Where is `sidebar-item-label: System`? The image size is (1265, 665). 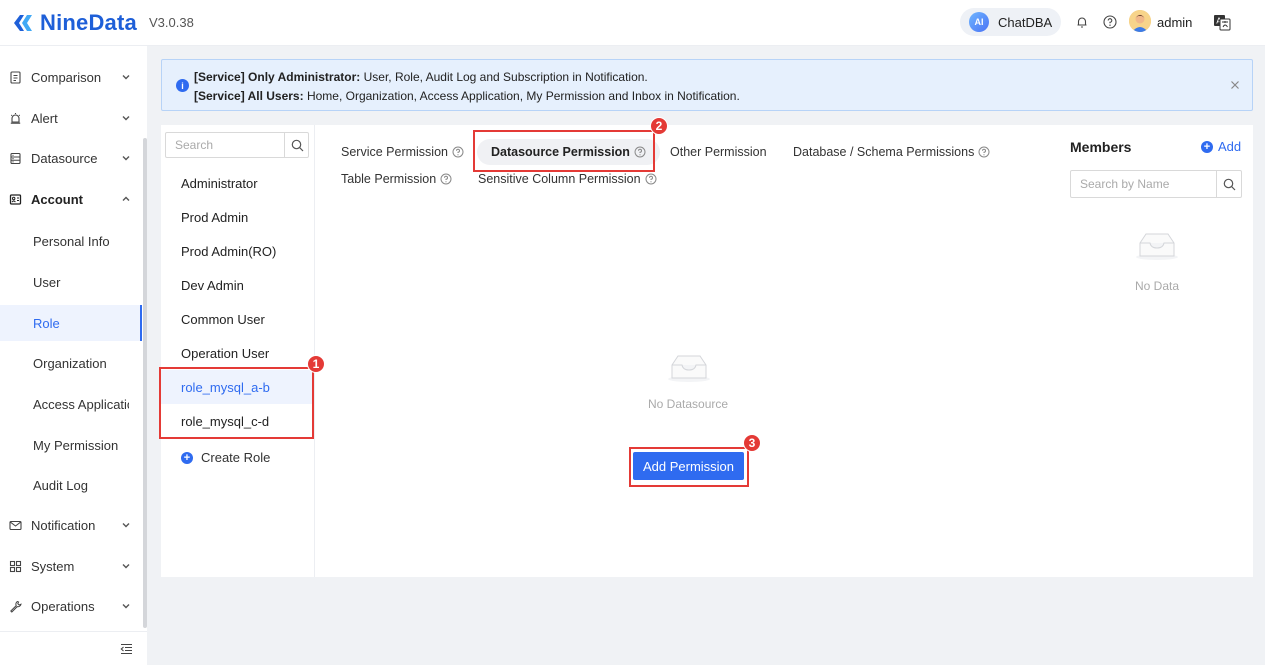 sidebar-item-label: System is located at coordinates (53, 566).